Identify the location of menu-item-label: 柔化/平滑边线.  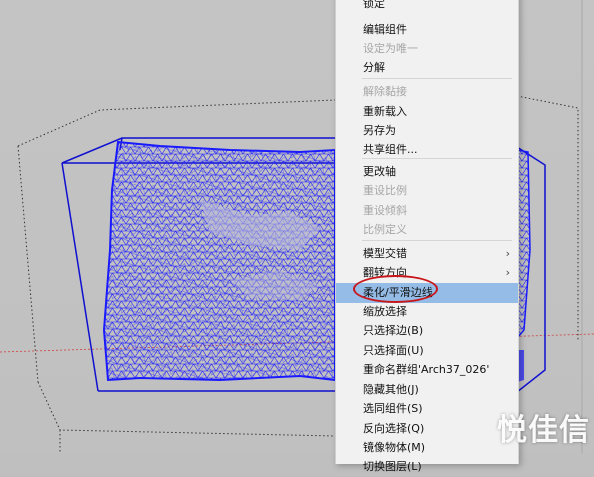
(398, 292).